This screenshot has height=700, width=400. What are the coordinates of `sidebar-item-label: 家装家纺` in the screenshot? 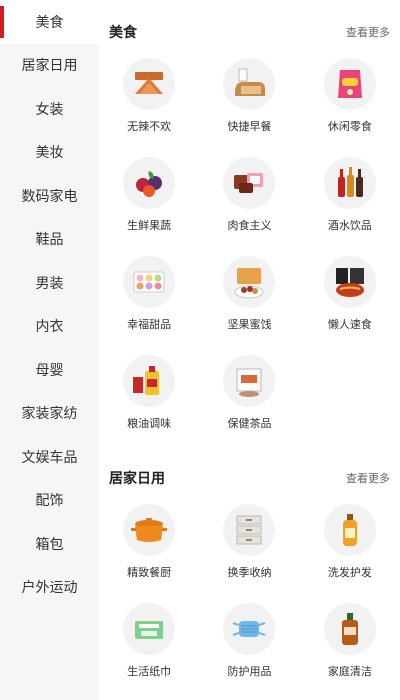 It's located at (49, 414).